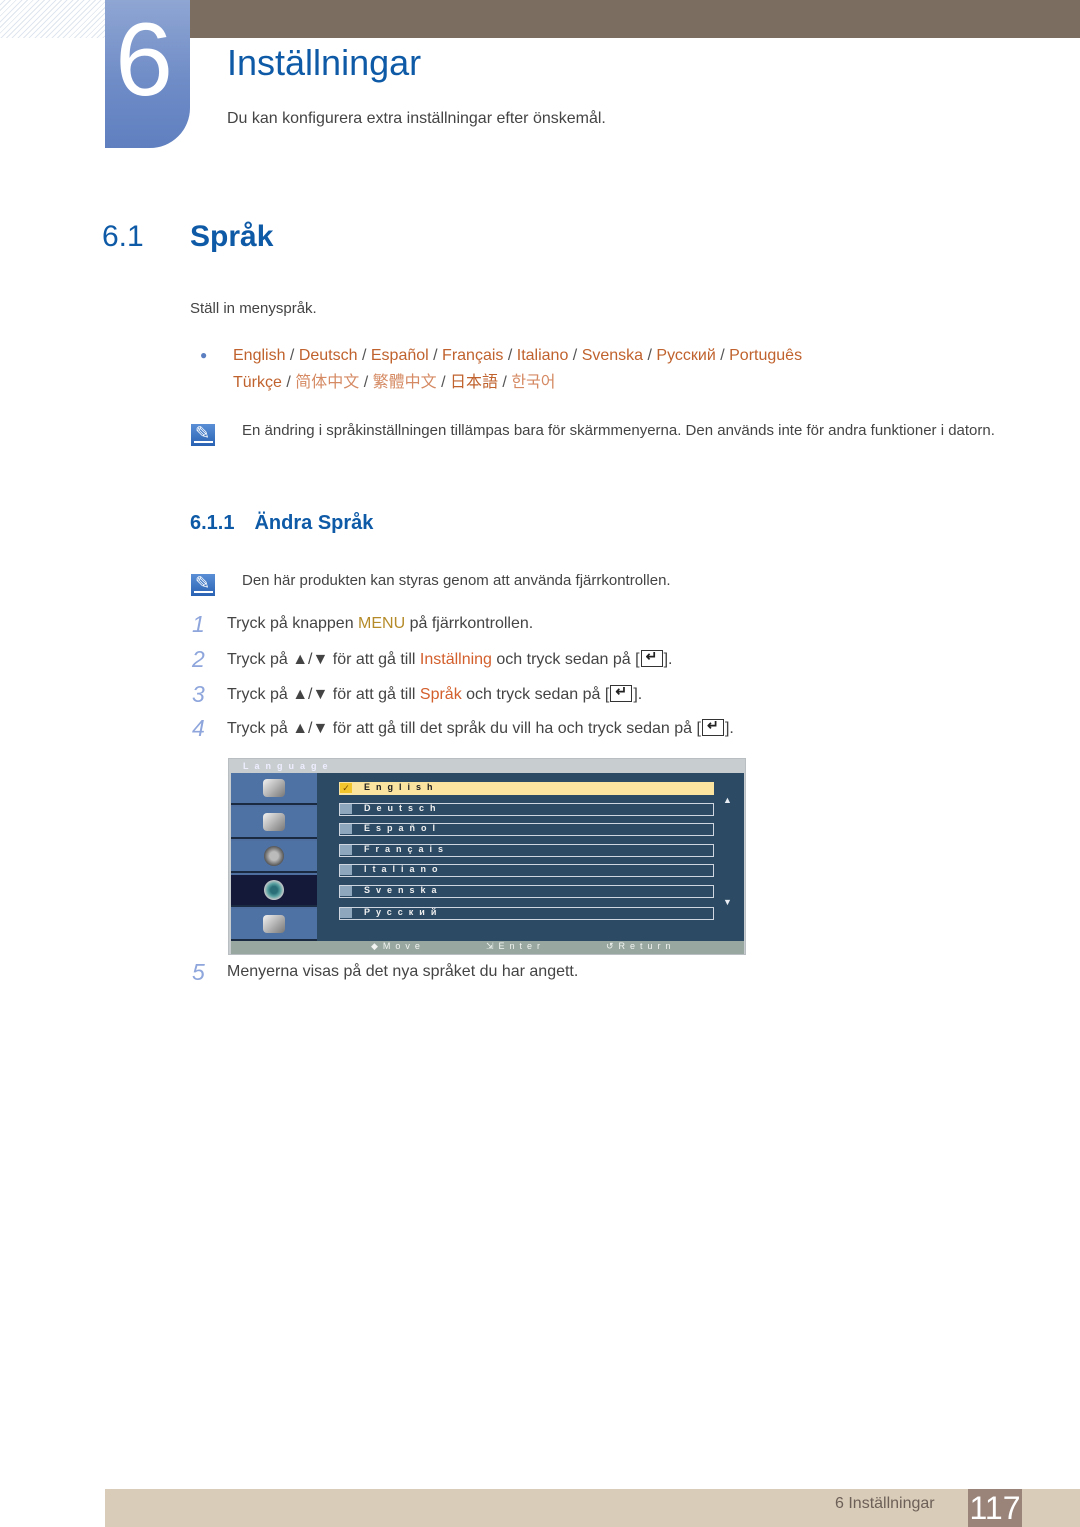  Describe the element at coordinates (198, 972) in the screenshot. I see `step-number: 5` at that location.